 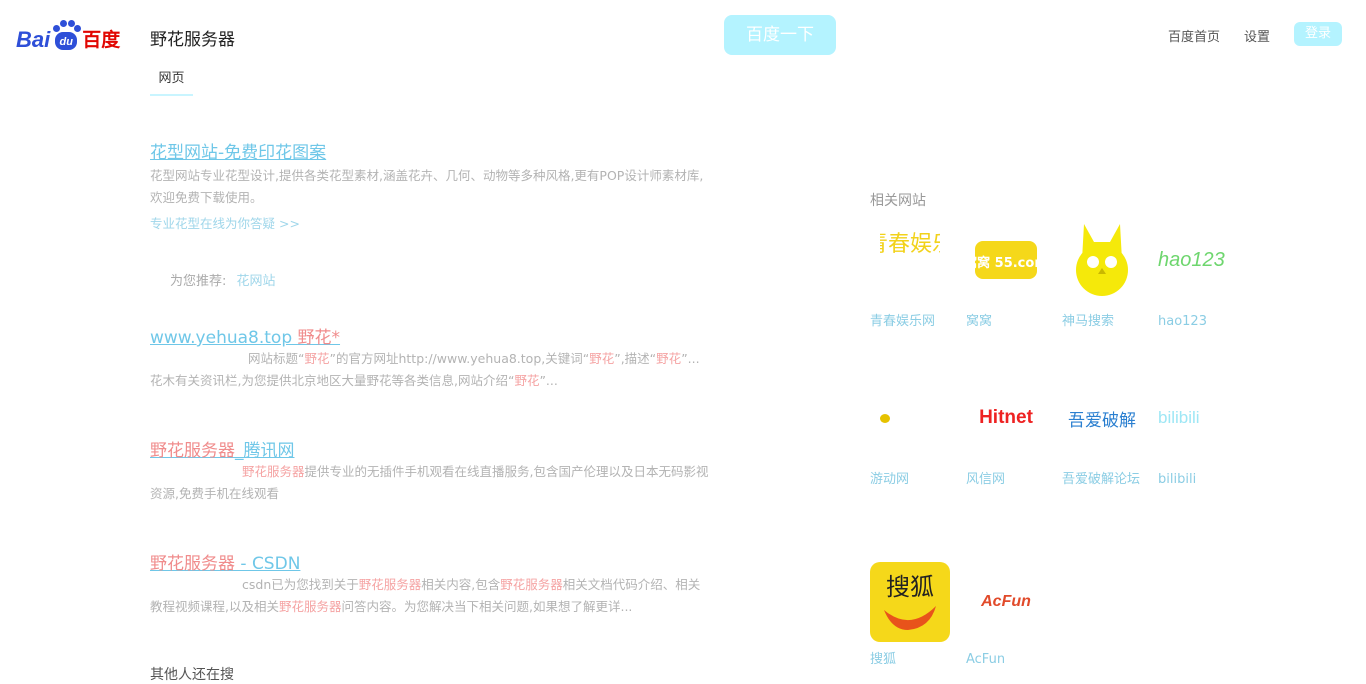 I want to click on acfun-logo-text: AcFun, so click(x=1006, y=601).